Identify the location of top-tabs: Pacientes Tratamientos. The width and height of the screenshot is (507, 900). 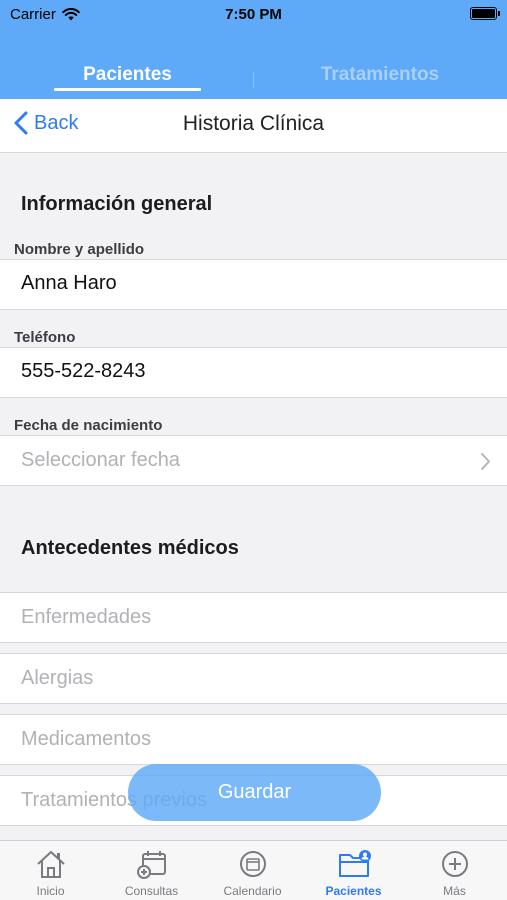
(253, 76).